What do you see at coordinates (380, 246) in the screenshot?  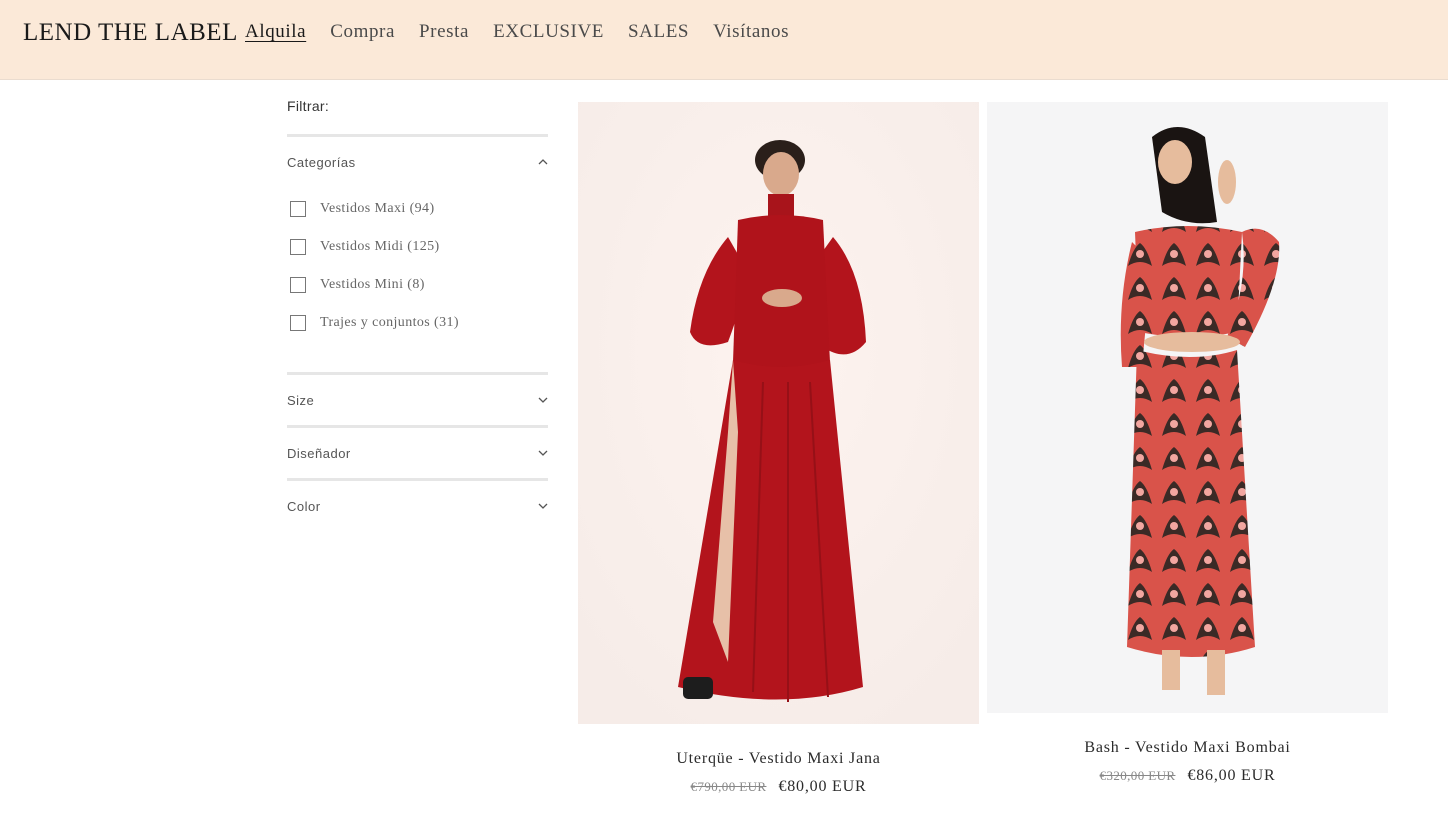 I see `option-label: Vestidos Midi (125)` at bounding box center [380, 246].